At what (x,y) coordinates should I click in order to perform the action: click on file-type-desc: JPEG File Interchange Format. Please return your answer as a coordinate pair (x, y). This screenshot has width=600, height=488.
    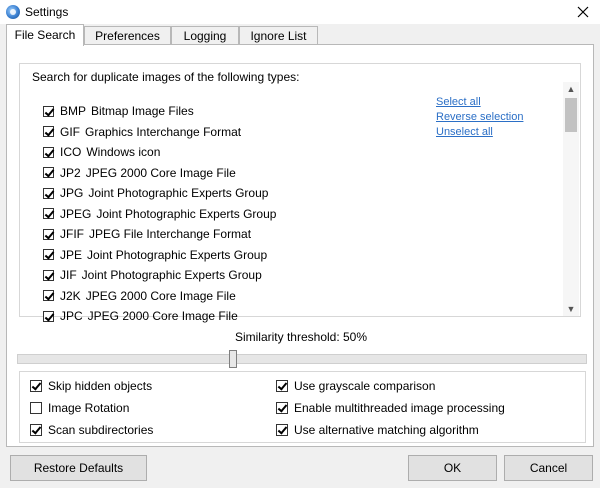
    Looking at the image, I should click on (170, 234).